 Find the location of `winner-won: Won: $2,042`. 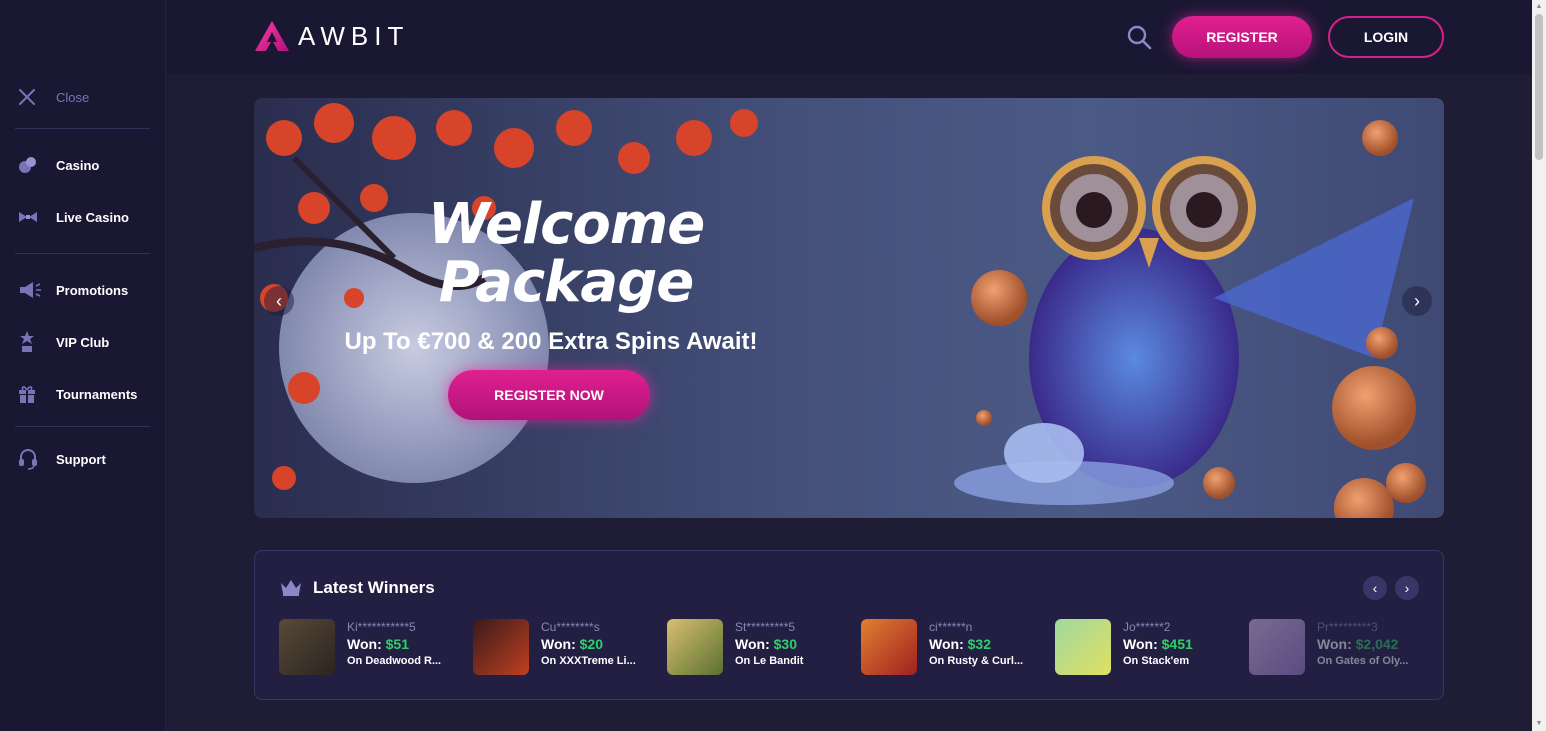

winner-won: Won: $2,042 is located at coordinates (1358, 644).